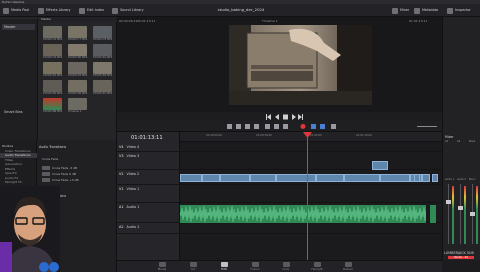 The height and width of the screenshot is (272, 480). What do you see at coordinates (53, 75) in the screenshot?
I see `media-clip-name: P1020182.MP4` at bounding box center [53, 75].